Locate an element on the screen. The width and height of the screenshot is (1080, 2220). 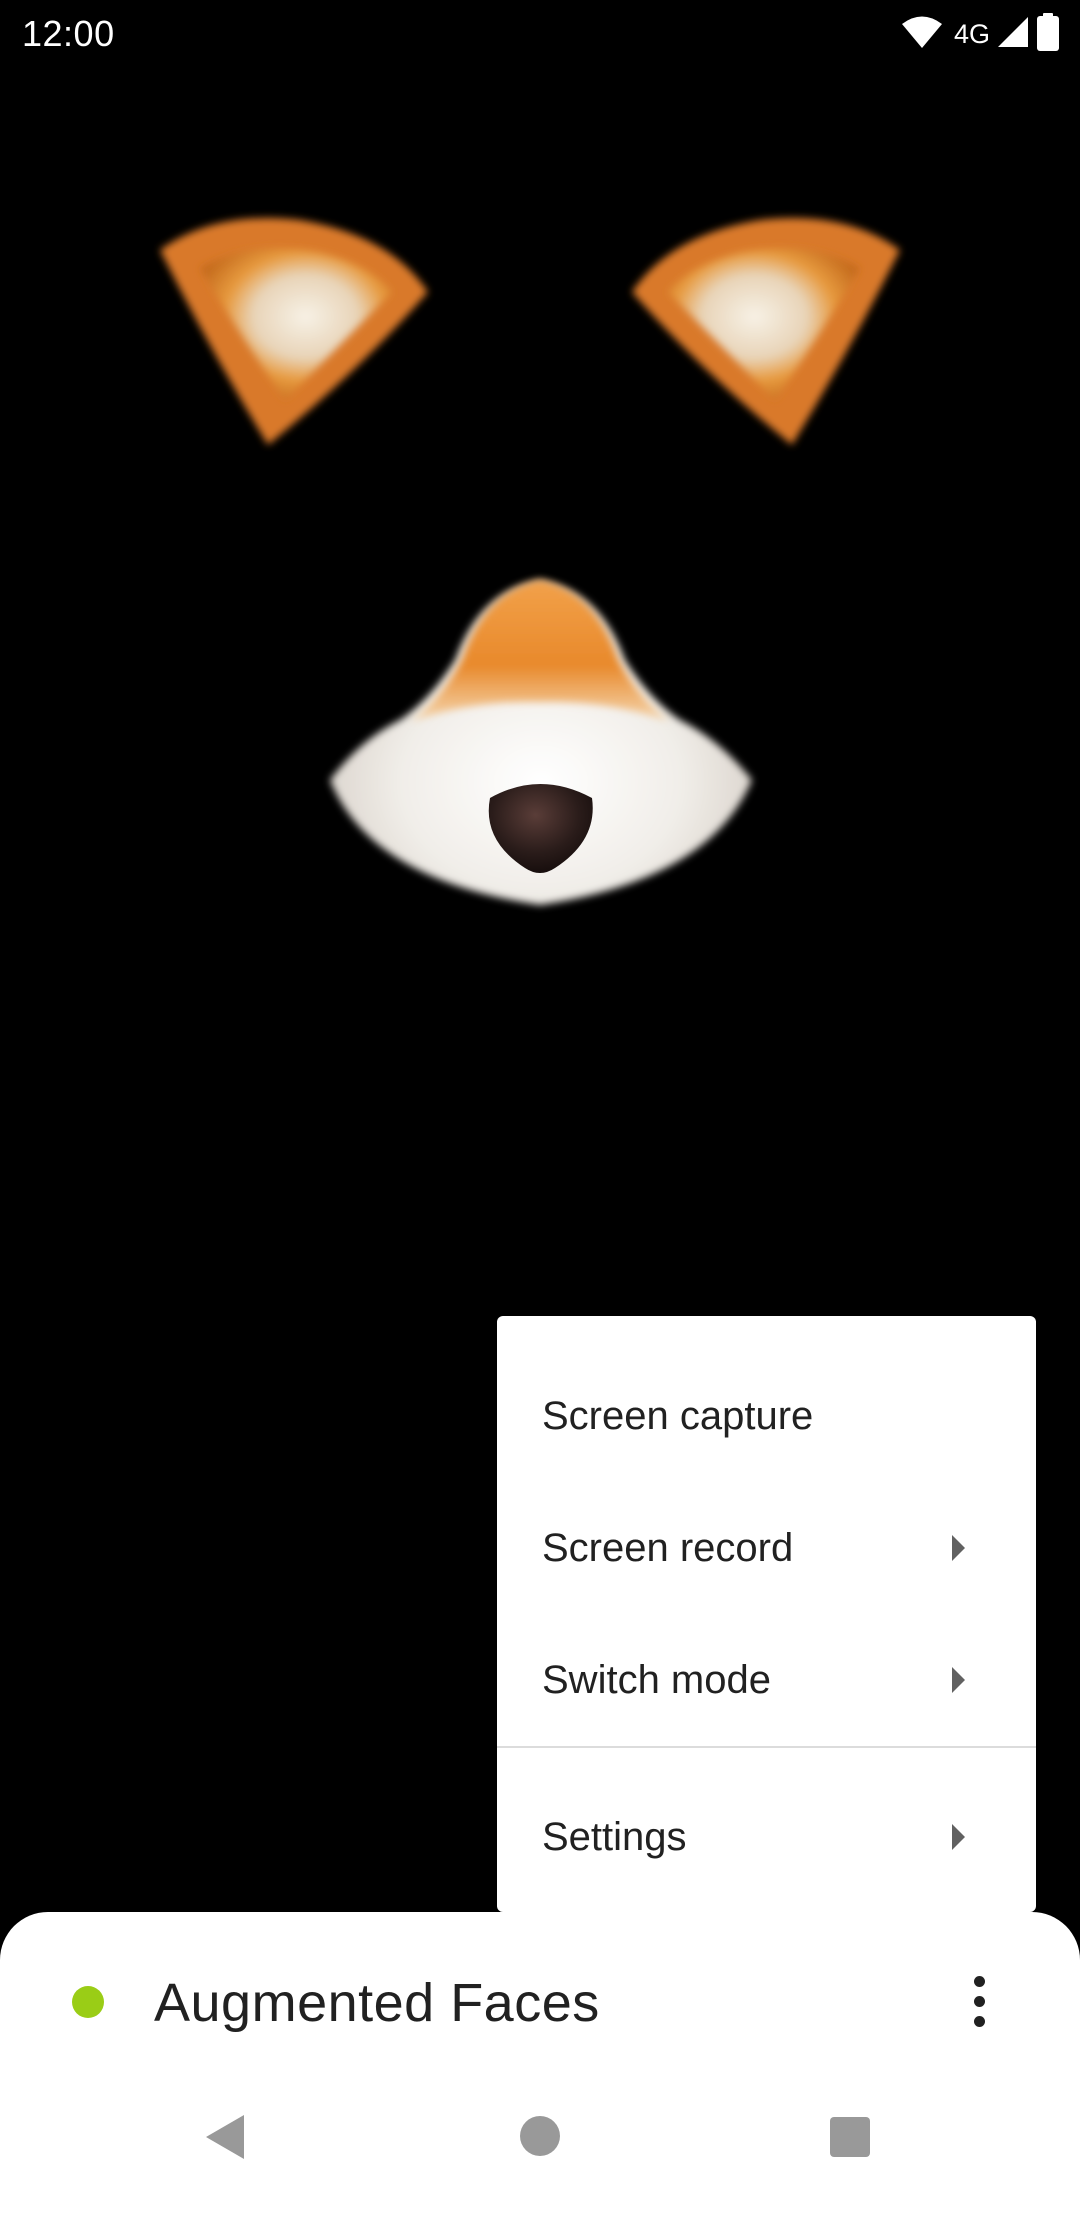
menu-item-settings: Settings is located at coordinates (766, 1837).